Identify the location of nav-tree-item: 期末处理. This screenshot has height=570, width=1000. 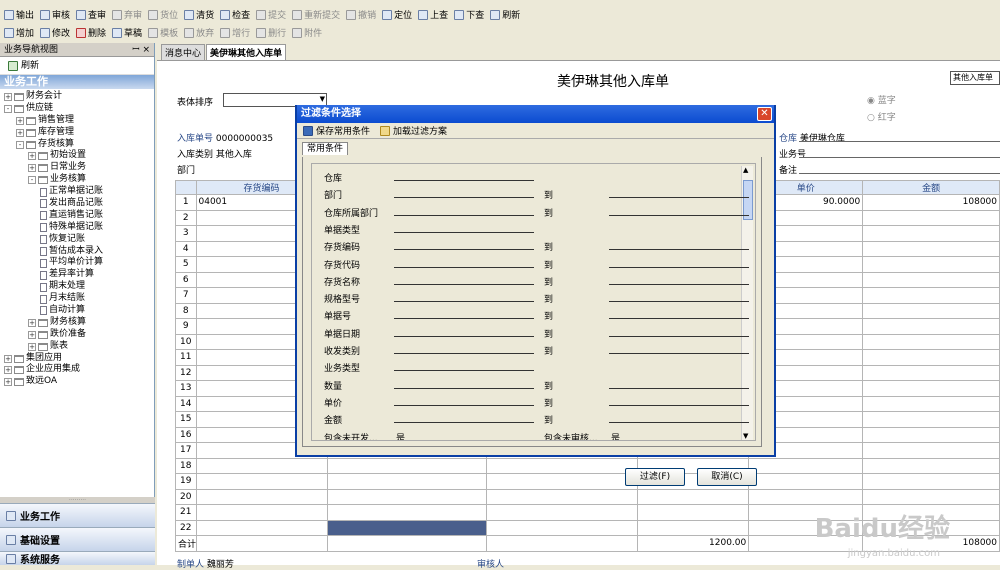
(77, 287).